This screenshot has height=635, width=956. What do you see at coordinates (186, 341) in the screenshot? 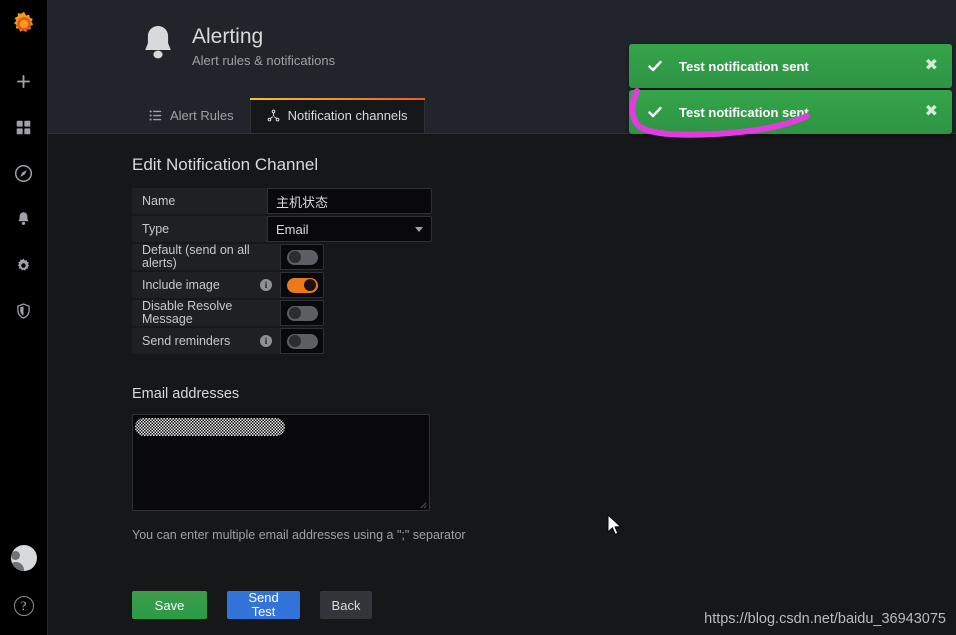
I see `switch-label-text: Send reminders` at bounding box center [186, 341].